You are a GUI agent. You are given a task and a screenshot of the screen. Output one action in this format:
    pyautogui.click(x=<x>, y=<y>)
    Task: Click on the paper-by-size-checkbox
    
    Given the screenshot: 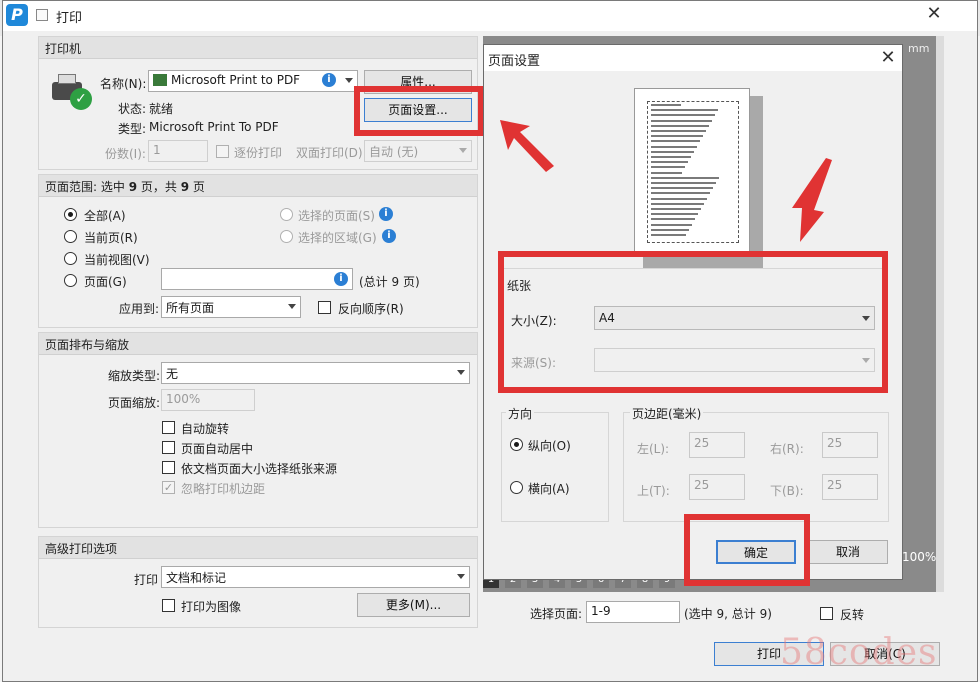 What is the action you would take?
    pyautogui.click(x=168, y=467)
    